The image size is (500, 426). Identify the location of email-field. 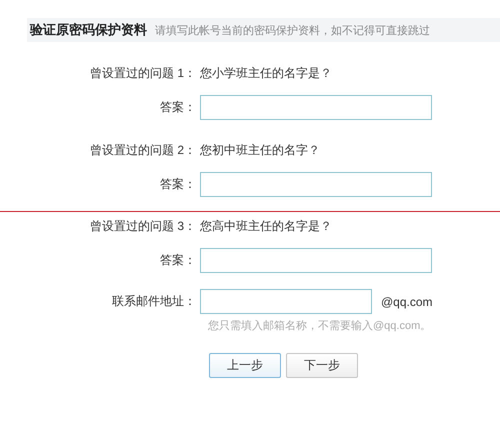
(286, 301).